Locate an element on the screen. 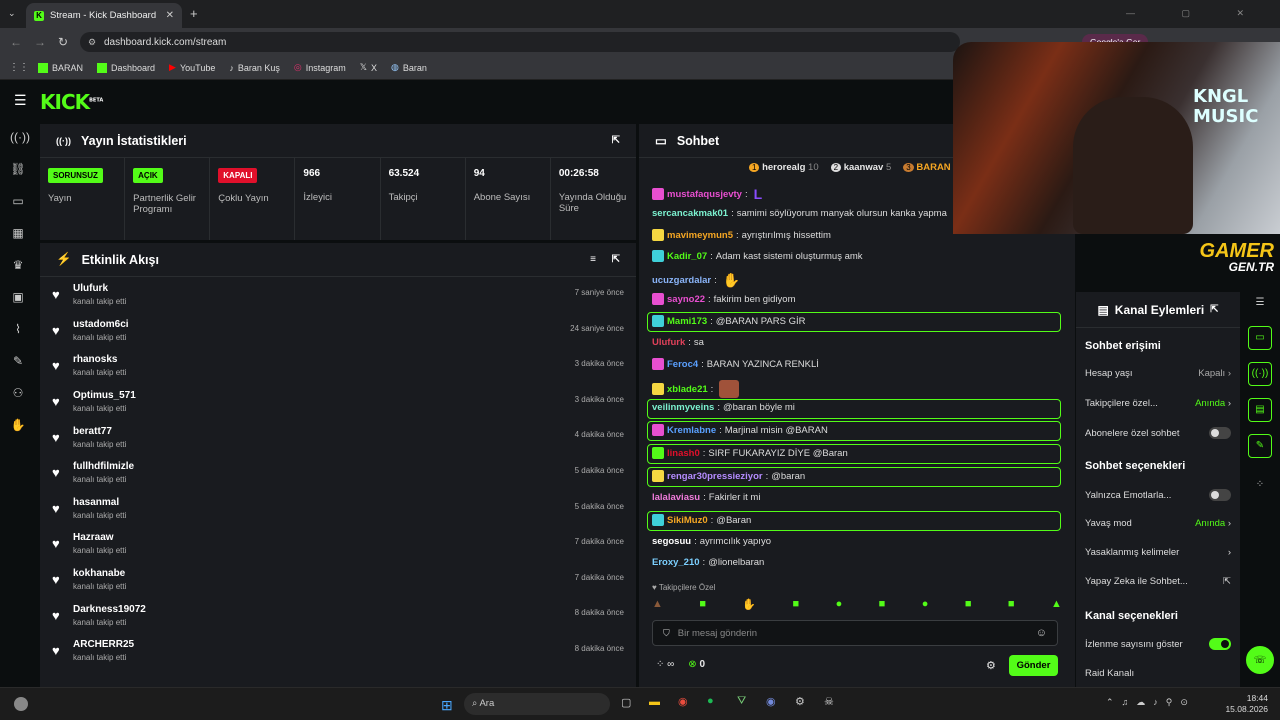  feed-user: Ulufurk is located at coordinates (99, 288).